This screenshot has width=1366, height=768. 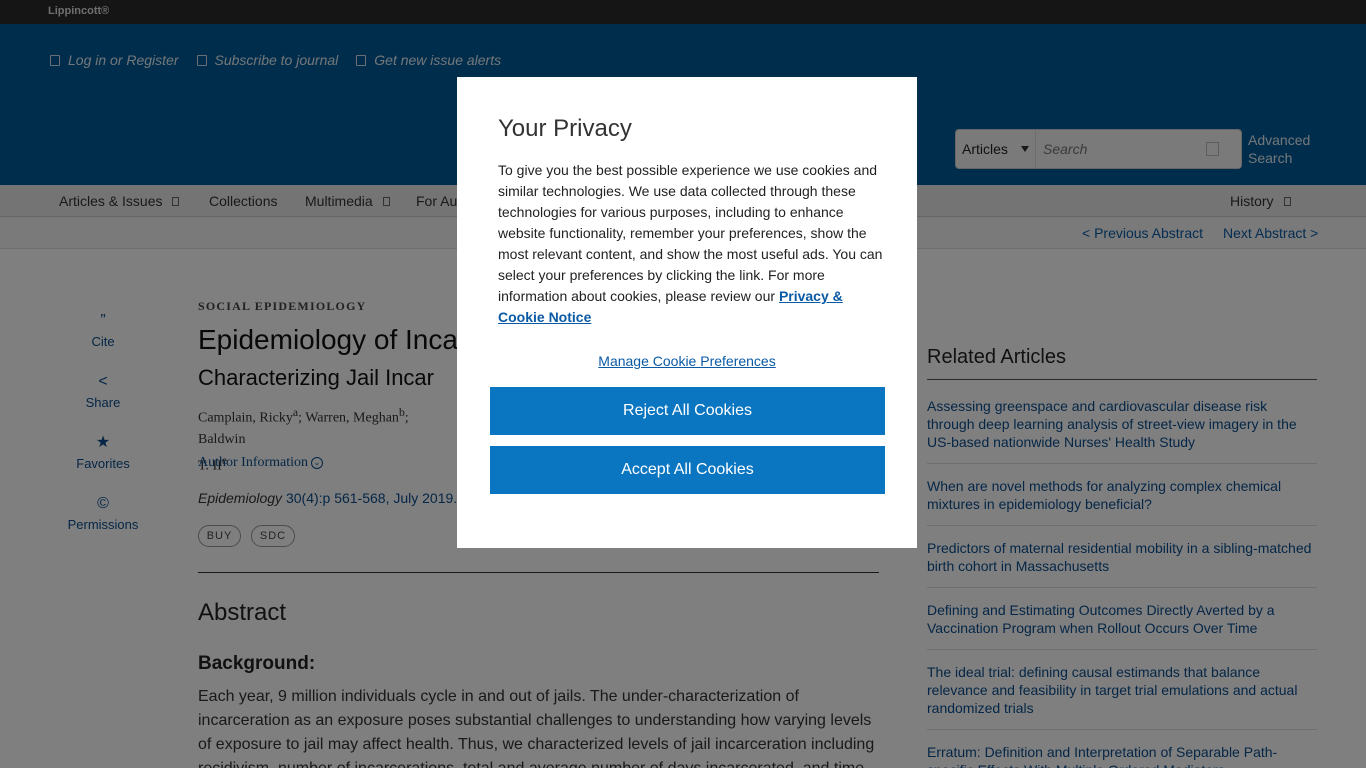 I want to click on privacy-dialog-title: Your Privacy, so click(x=565, y=128).